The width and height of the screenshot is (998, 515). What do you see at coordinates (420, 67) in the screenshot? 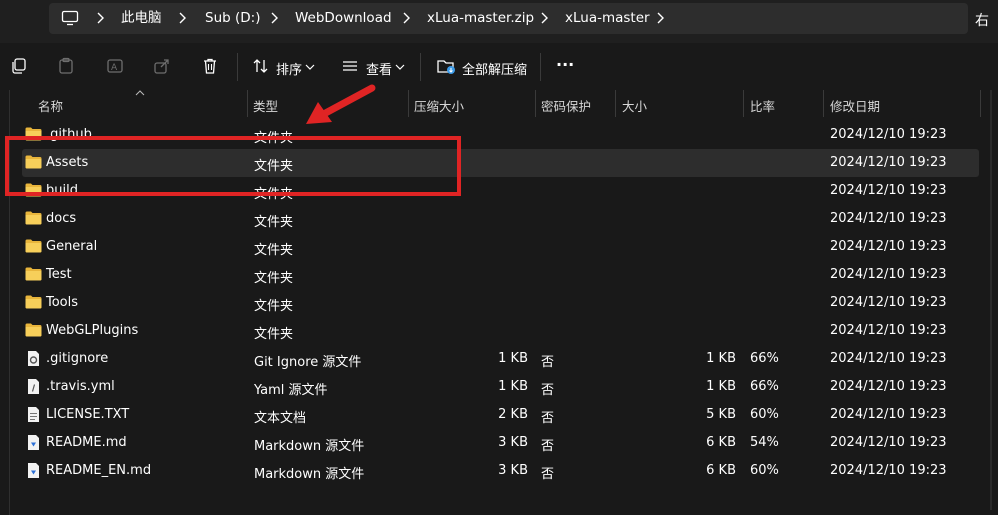
I see `toolbar-divider` at bounding box center [420, 67].